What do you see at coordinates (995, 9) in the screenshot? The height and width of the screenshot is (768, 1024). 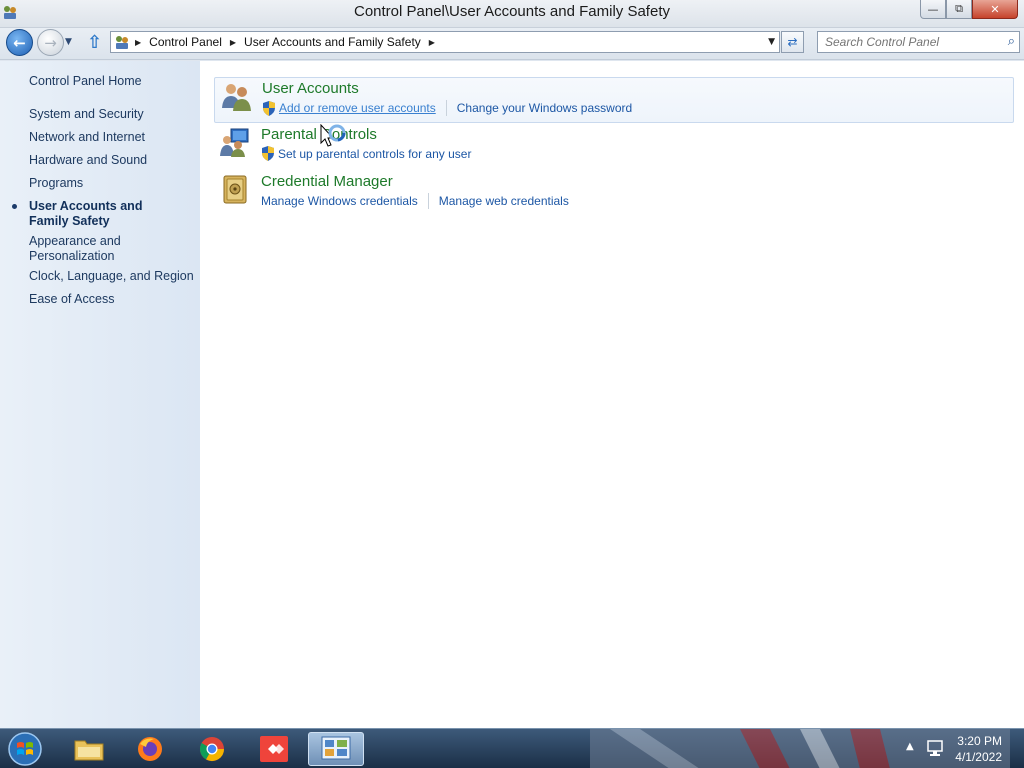 I see `close-button: ✕` at bounding box center [995, 9].